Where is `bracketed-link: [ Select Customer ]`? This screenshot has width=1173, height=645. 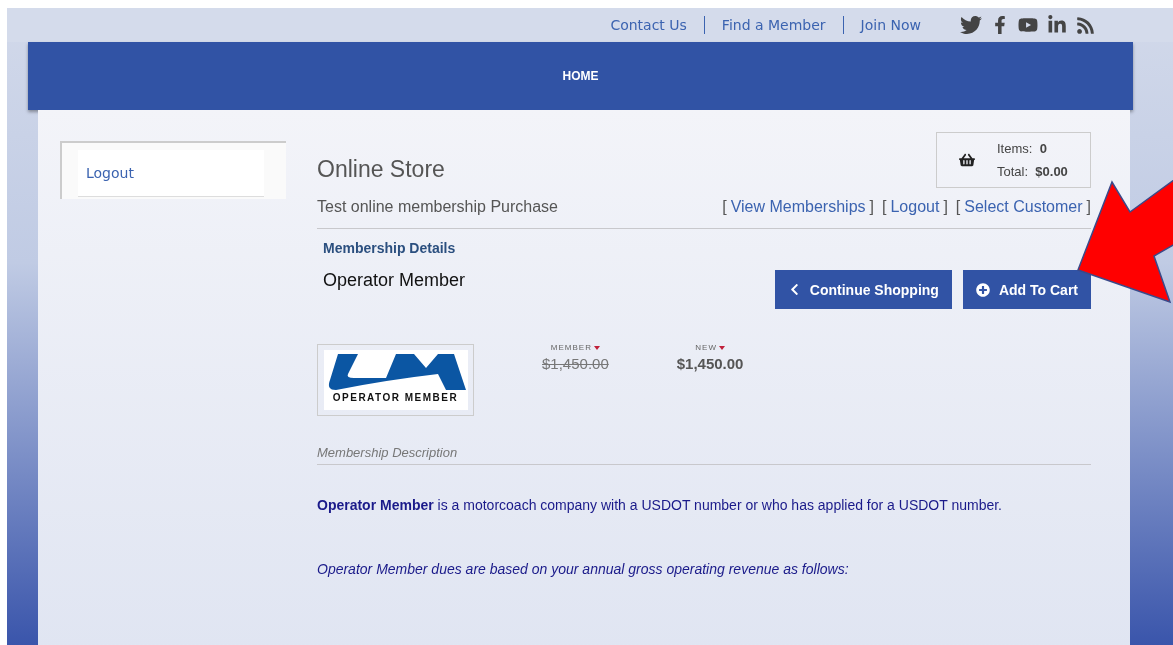
bracketed-link: [ Select Customer ] is located at coordinates (1023, 207).